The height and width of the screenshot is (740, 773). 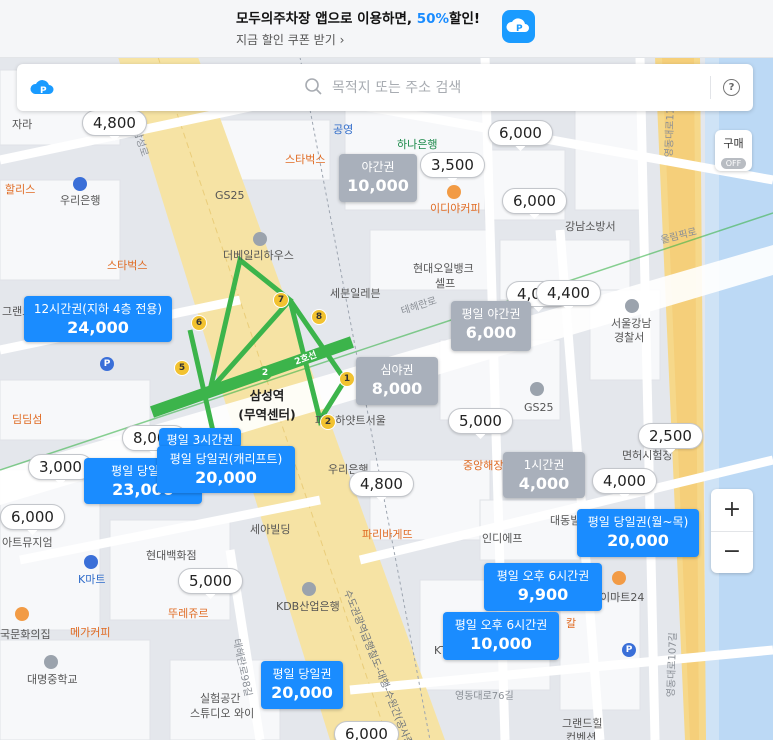 I want to click on poi-gs25-1: GS25, so click(x=230, y=195).